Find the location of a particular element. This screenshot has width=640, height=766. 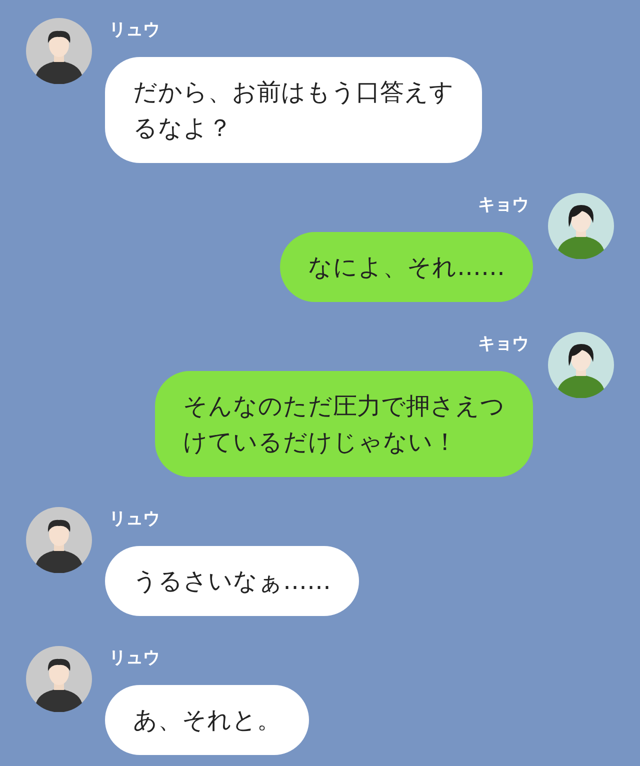

message-bubble: あ、それと。 is located at coordinates (207, 720).